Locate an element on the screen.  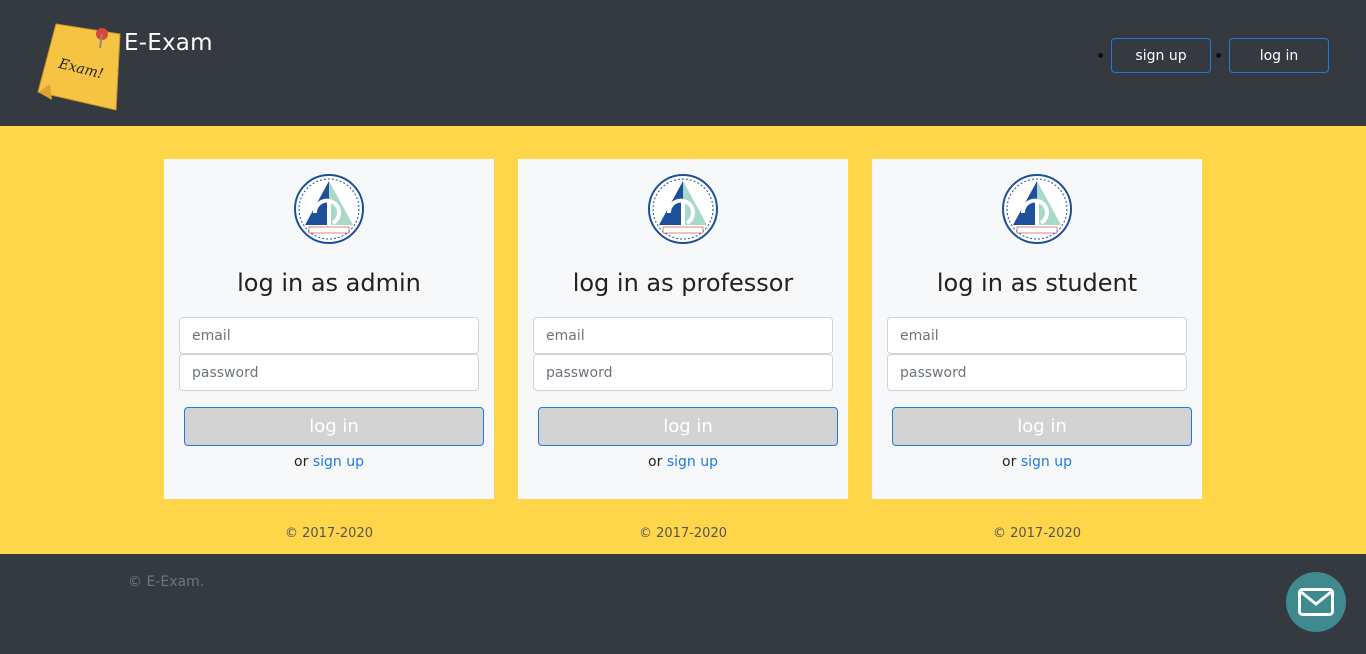
student-login-card: log in as student log in or sign up is located at coordinates (1037, 329).